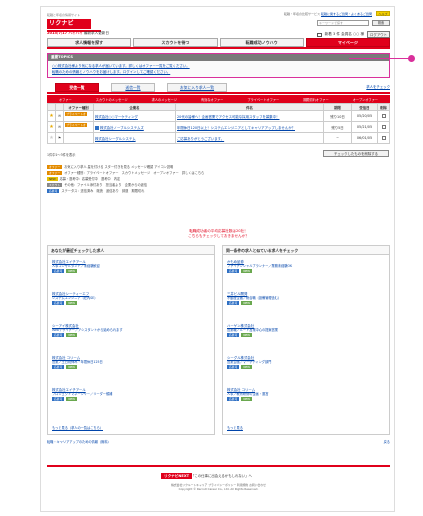 The height and width of the screenshot is (516, 423). I want to click on filter-job-message: 求人のメッセージ, so click(164, 99).